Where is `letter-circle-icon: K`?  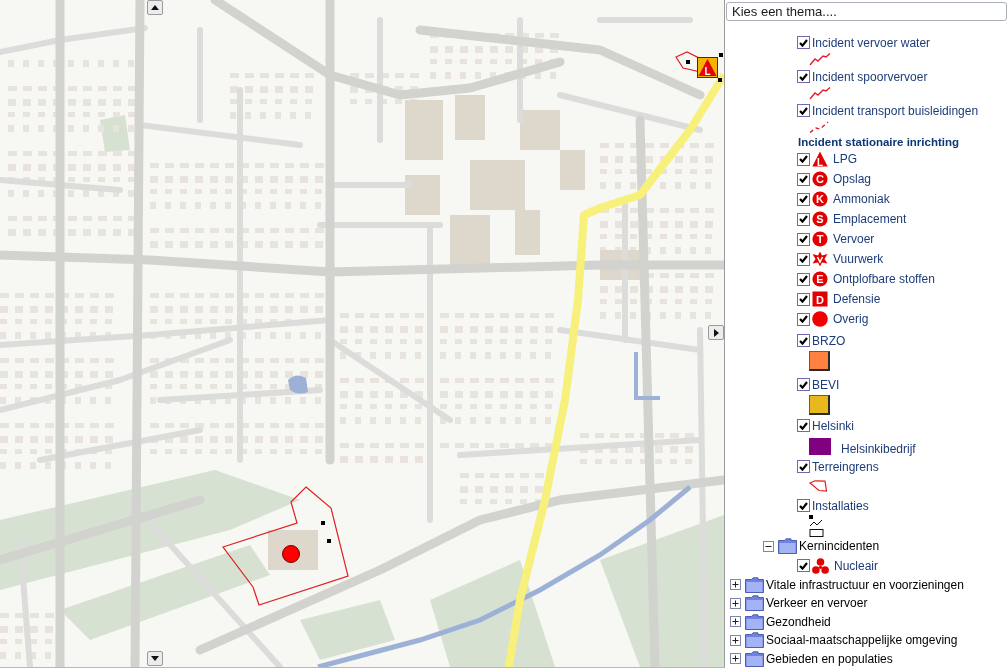
letter-circle-icon: K is located at coordinates (820, 199).